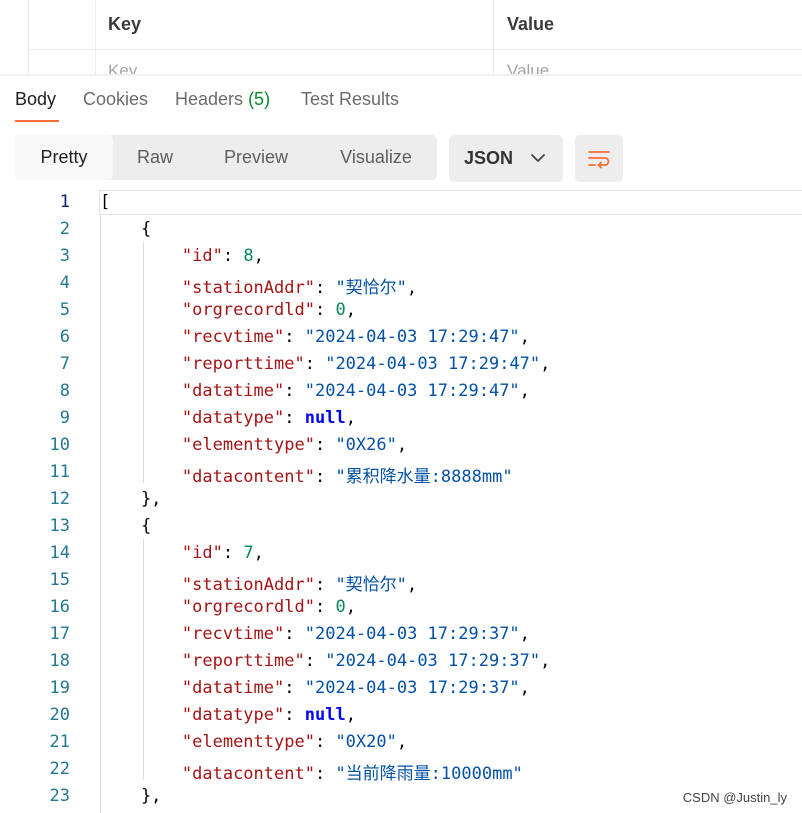 The width and height of the screenshot is (802, 813). I want to click on response-tabs: Body Cookies Headers (5) Test Results, so click(401, 101).